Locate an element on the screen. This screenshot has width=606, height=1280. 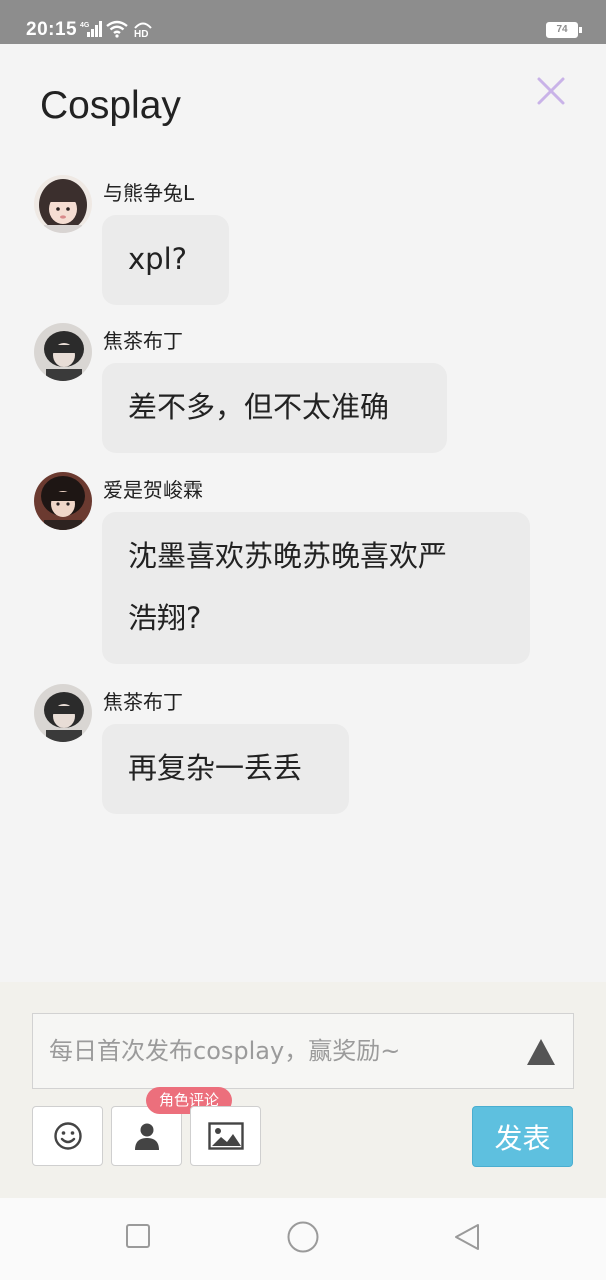
chat-message: 与熊争兔L xpl? is located at coordinates (303, 240).